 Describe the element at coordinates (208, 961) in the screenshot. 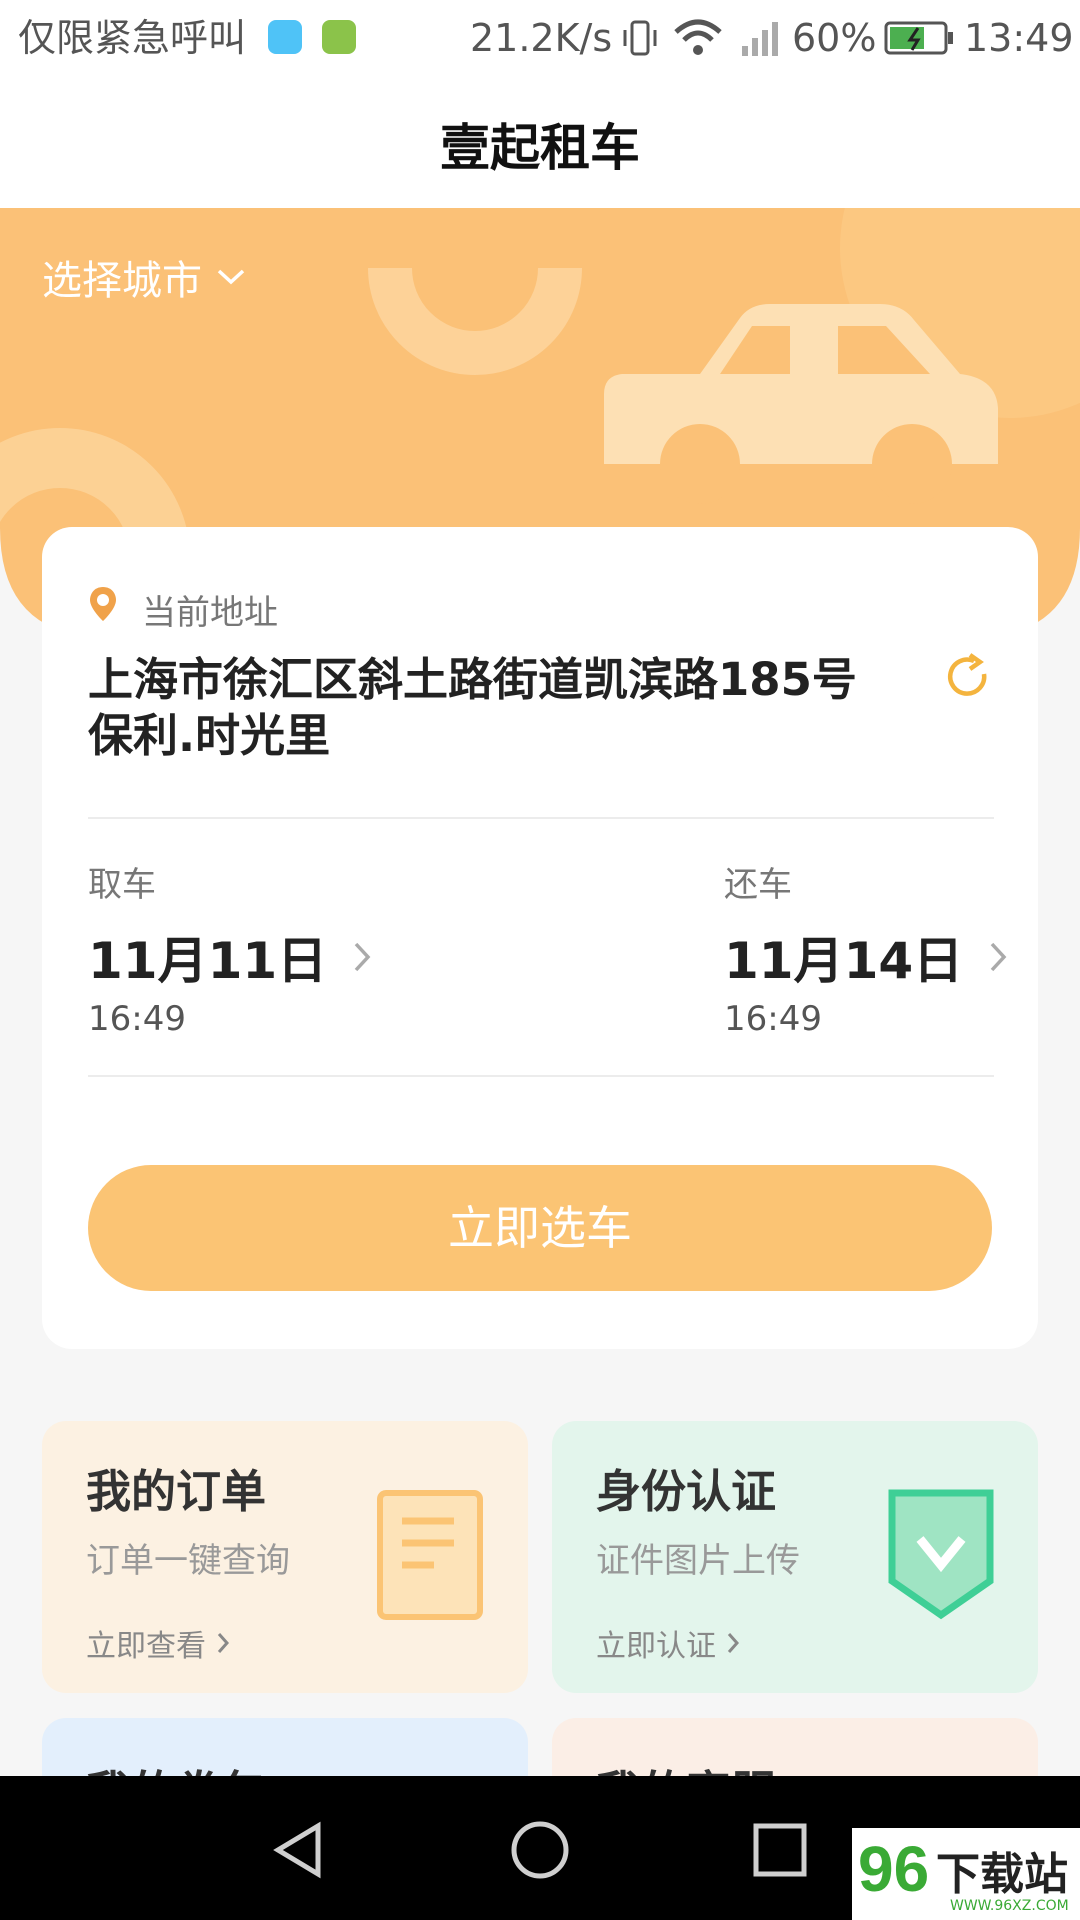

I see `pickup-date-text: 11月11日` at that location.